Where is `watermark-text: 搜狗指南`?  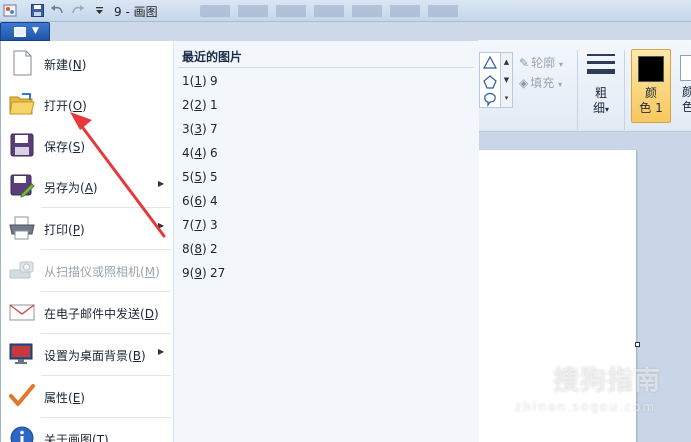 watermark-text: 搜狗指南 is located at coordinates (607, 381).